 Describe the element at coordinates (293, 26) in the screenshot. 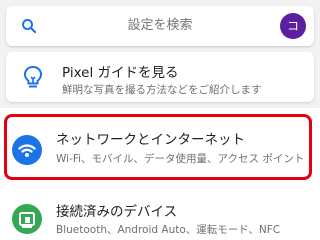

I see `account-avatar: コ` at that location.